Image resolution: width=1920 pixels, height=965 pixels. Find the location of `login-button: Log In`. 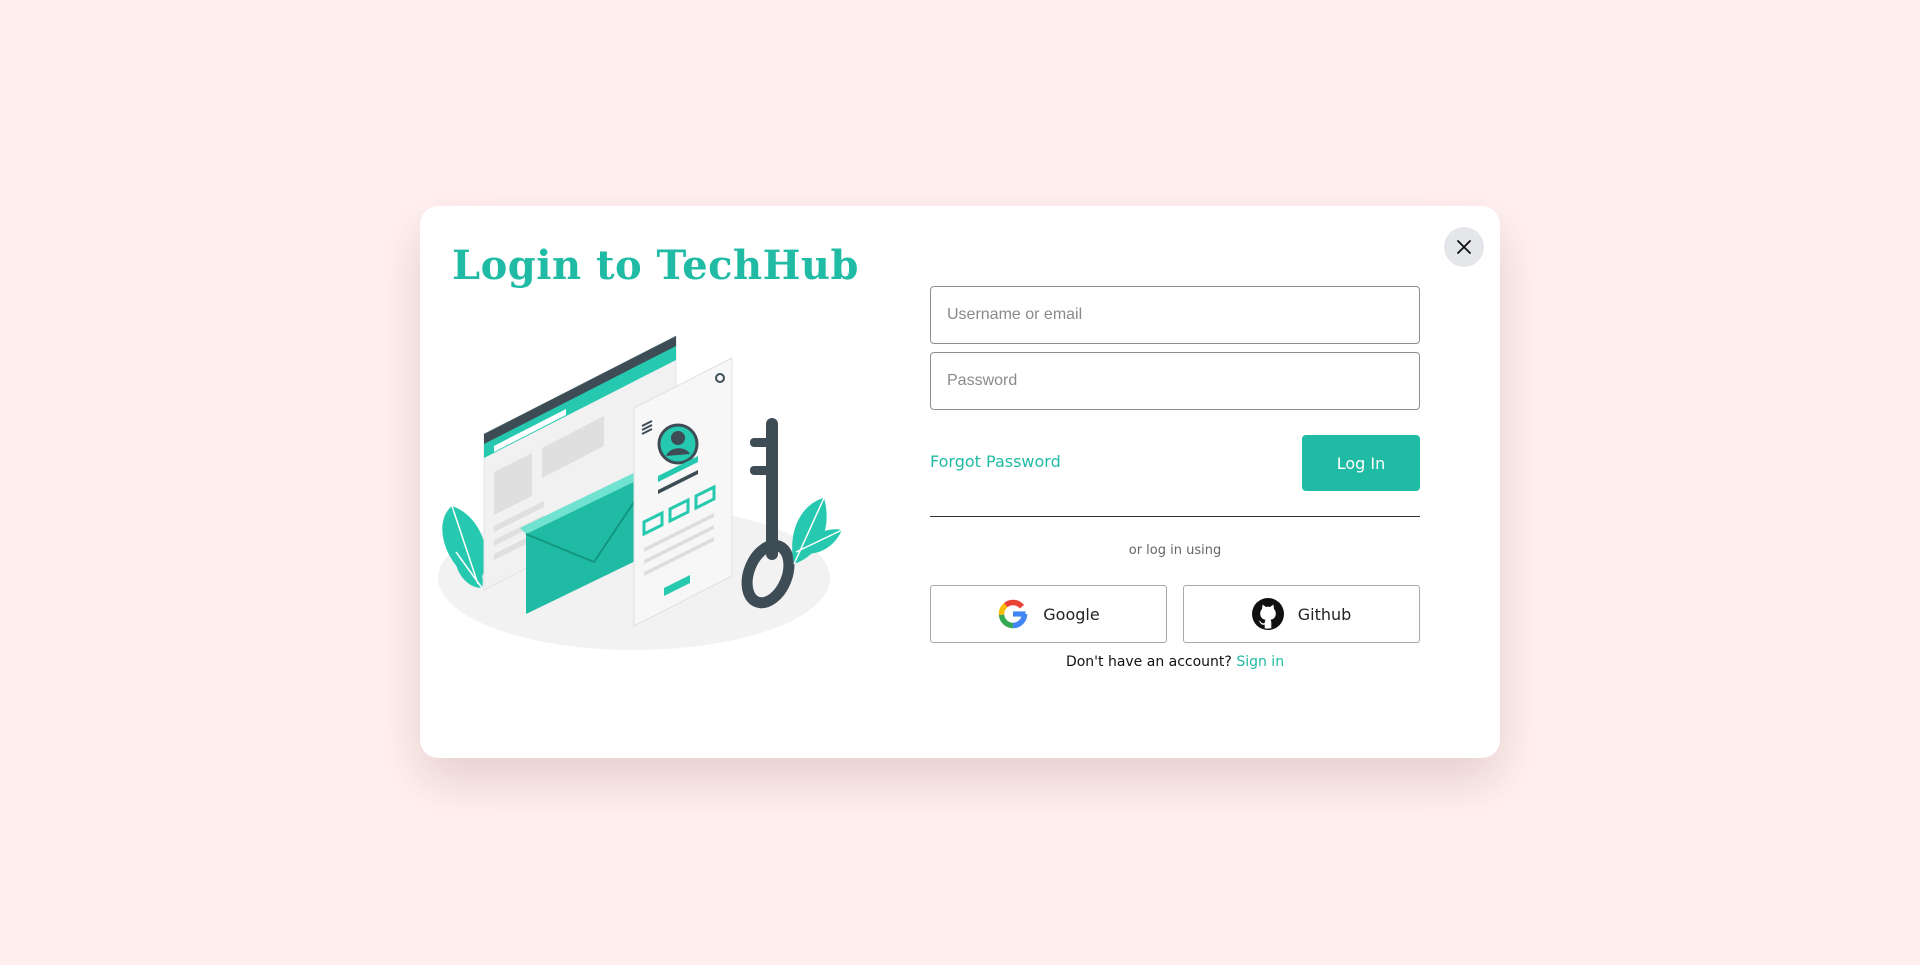

login-button: Log In is located at coordinates (1361, 463).